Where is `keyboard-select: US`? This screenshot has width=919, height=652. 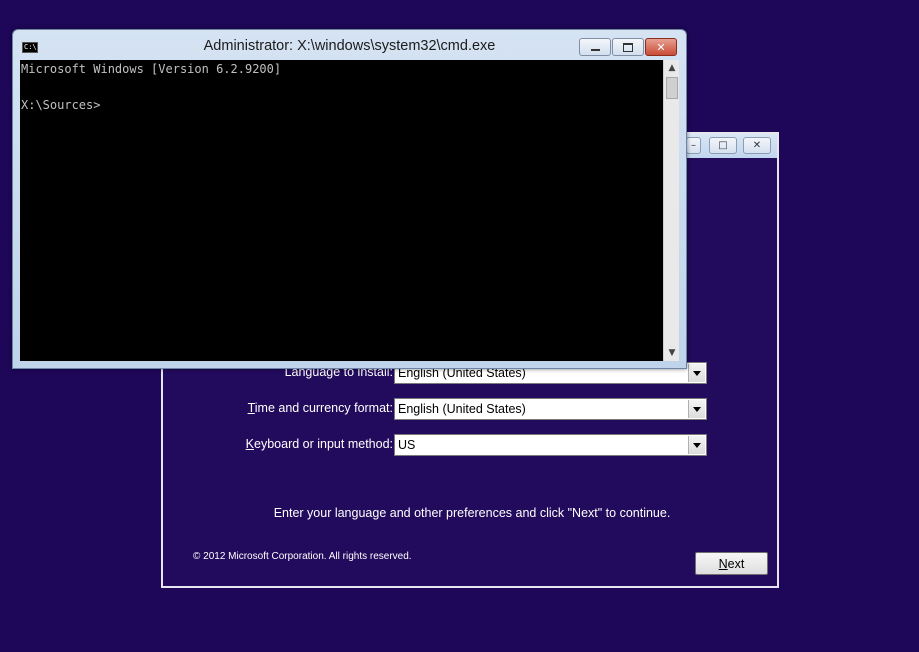 keyboard-select: US is located at coordinates (550, 445).